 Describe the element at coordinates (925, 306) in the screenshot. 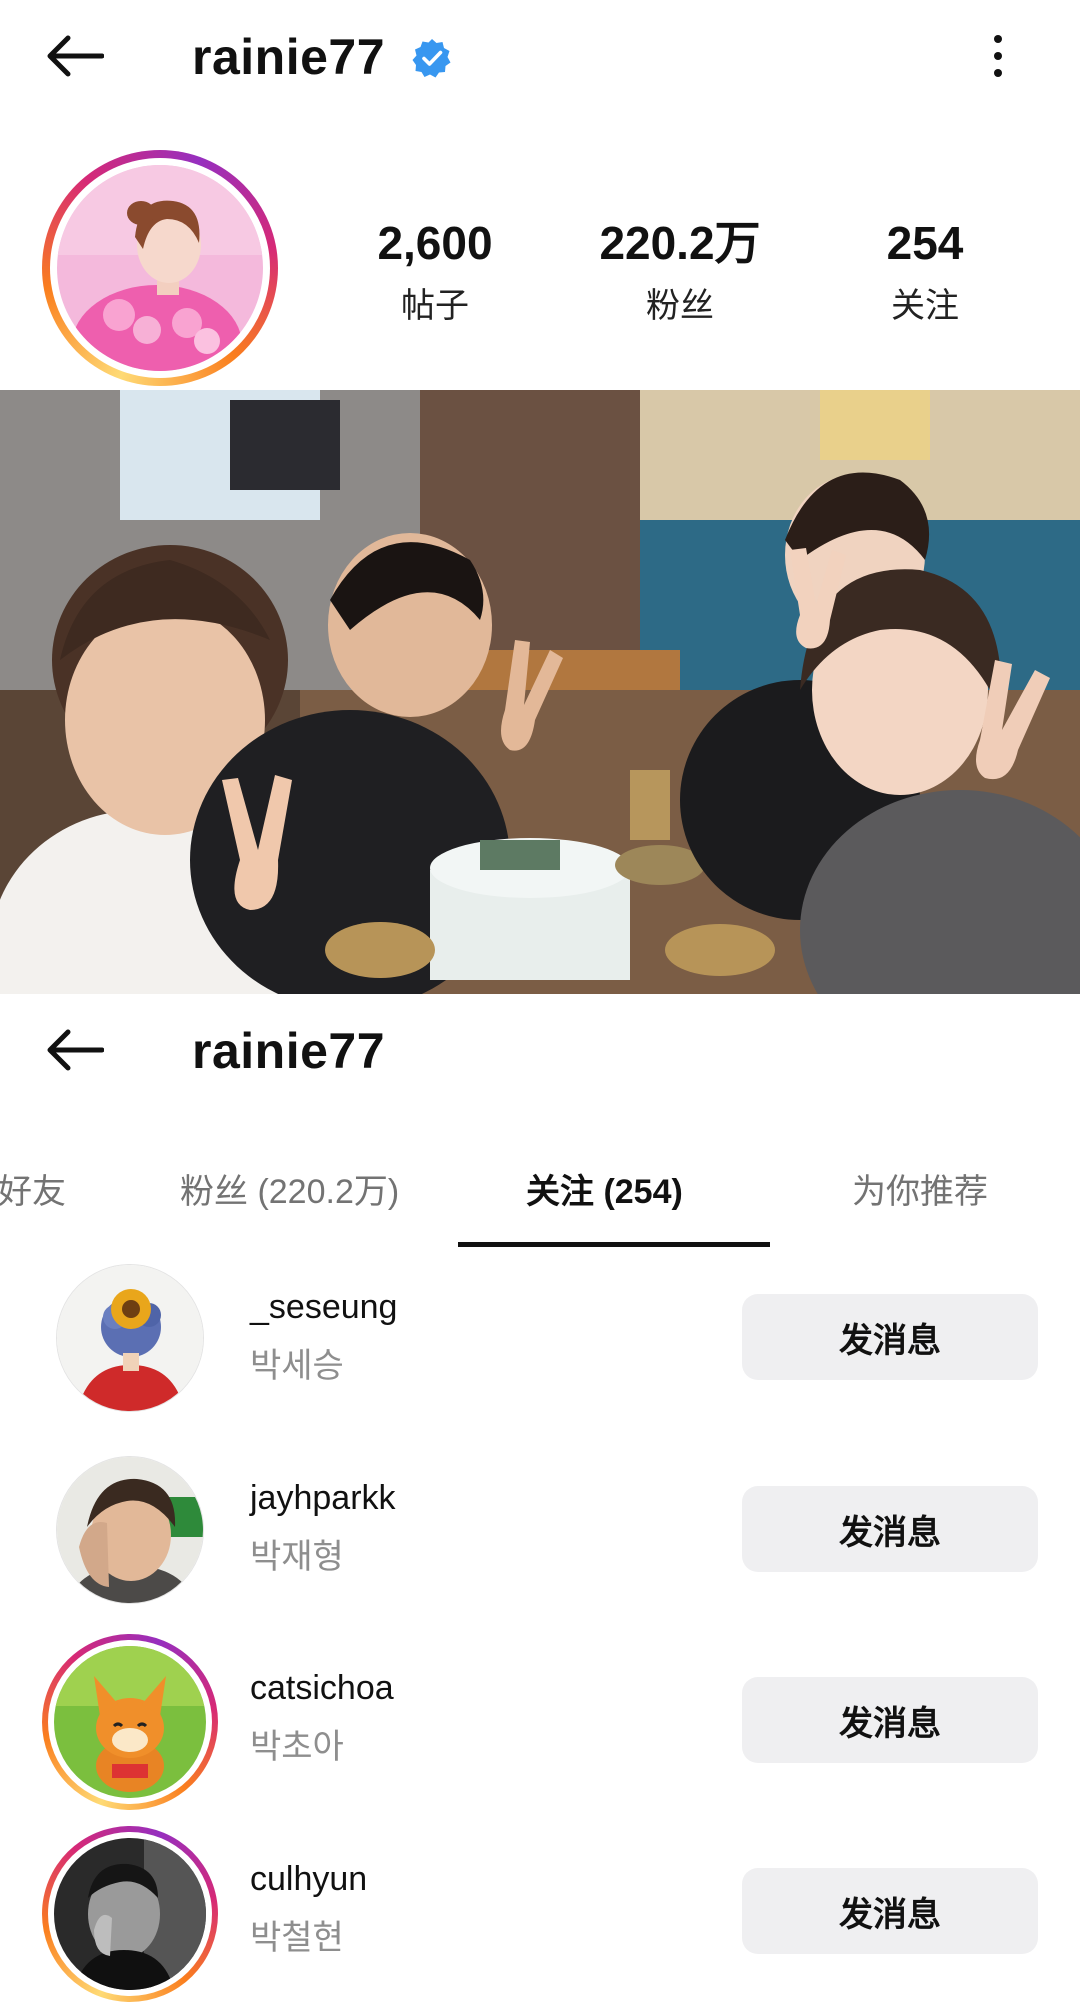

I see `following-label: 关注` at that location.